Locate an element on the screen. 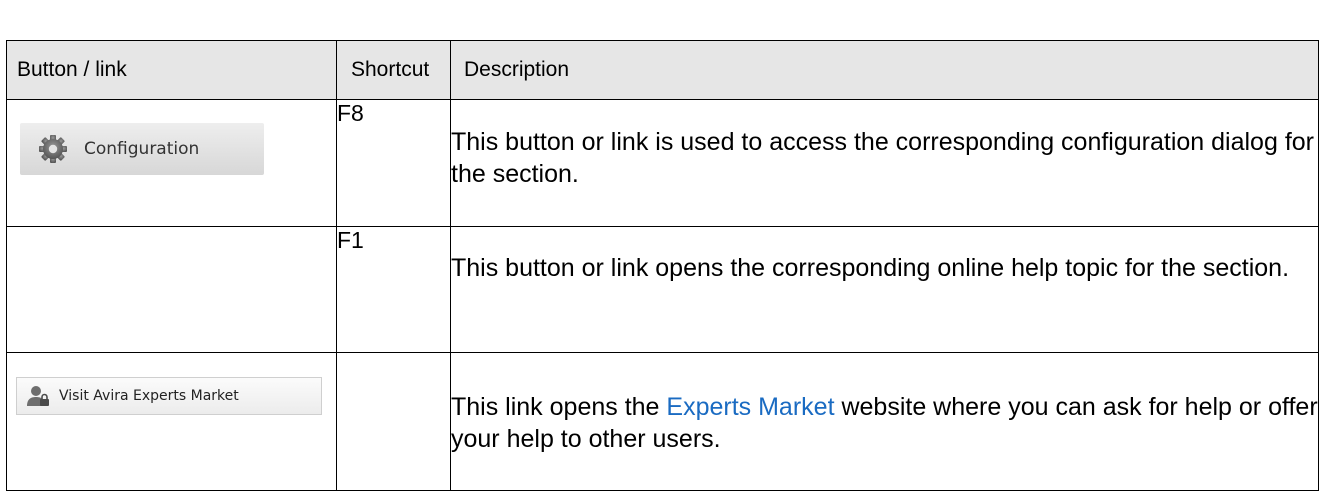 The height and width of the screenshot is (492, 1319). button-cell: Visit Avira Experts Market is located at coordinates (171, 421).